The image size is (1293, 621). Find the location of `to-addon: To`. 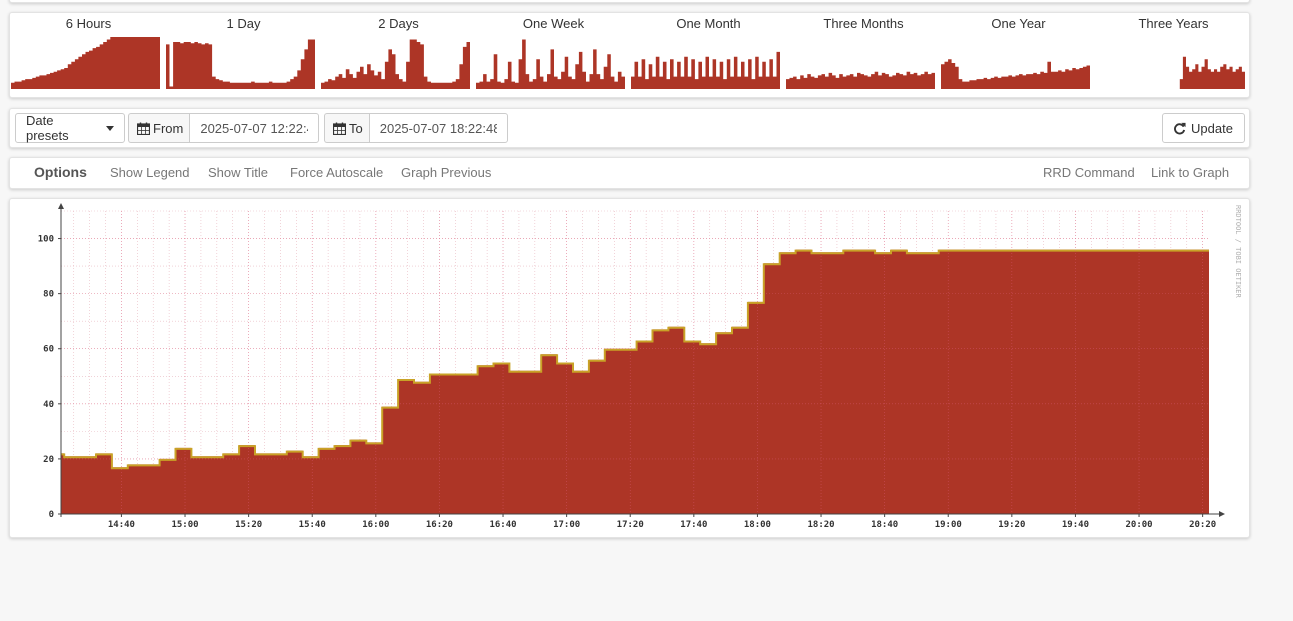

to-addon: To is located at coordinates (346, 128).